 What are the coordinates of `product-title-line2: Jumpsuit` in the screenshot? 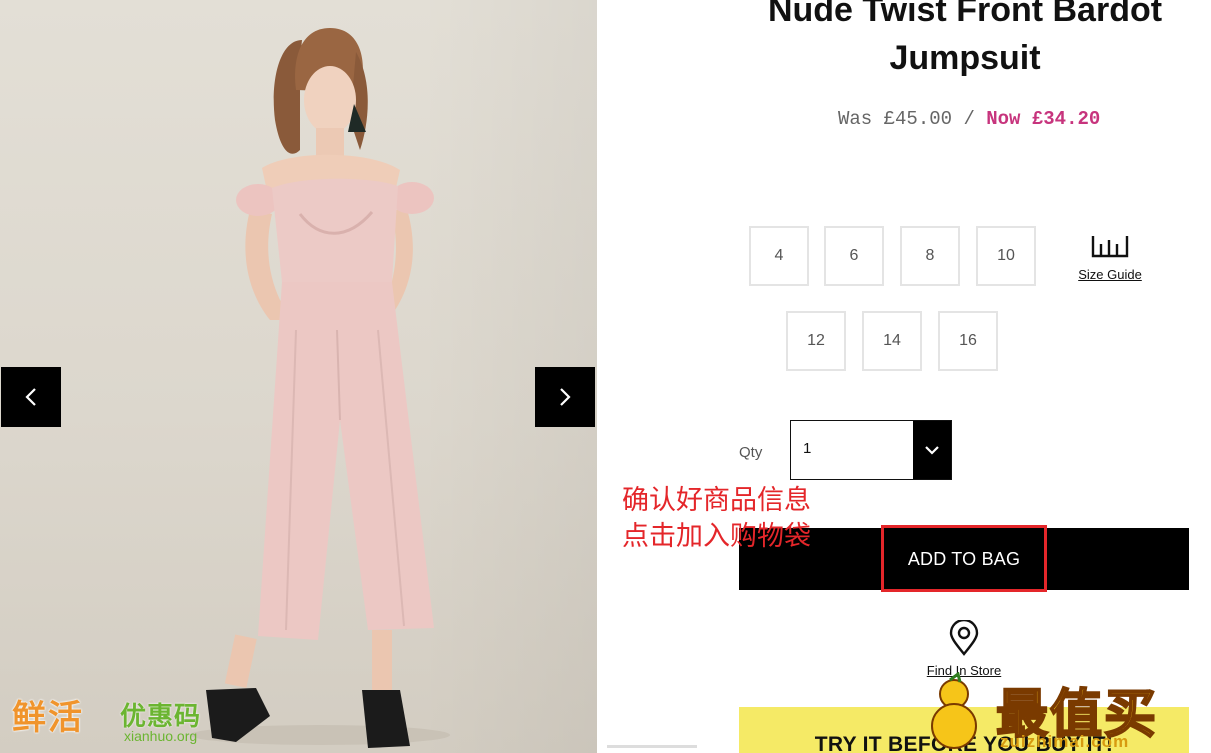 It's located at (965, 58).